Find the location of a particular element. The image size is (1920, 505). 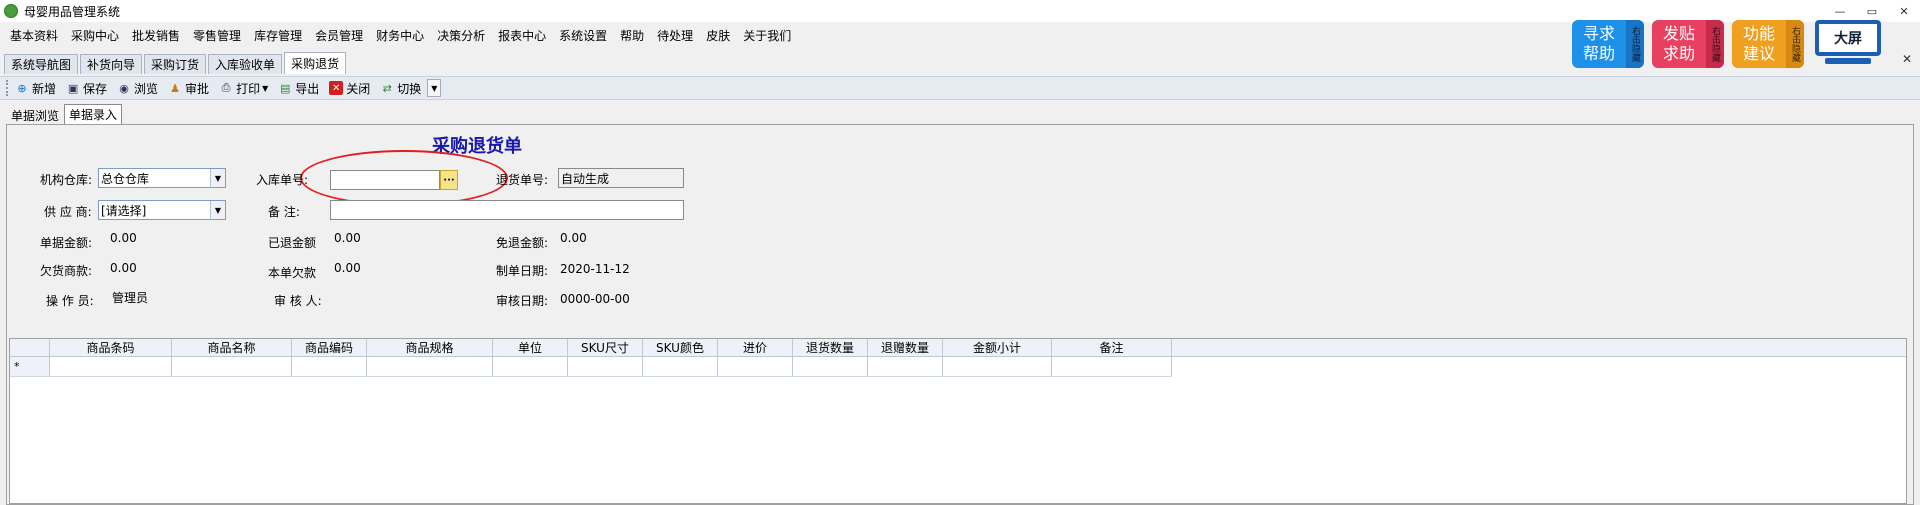

print-button: ⎙ 打印 ▼ is located at coordinates (244, 88).